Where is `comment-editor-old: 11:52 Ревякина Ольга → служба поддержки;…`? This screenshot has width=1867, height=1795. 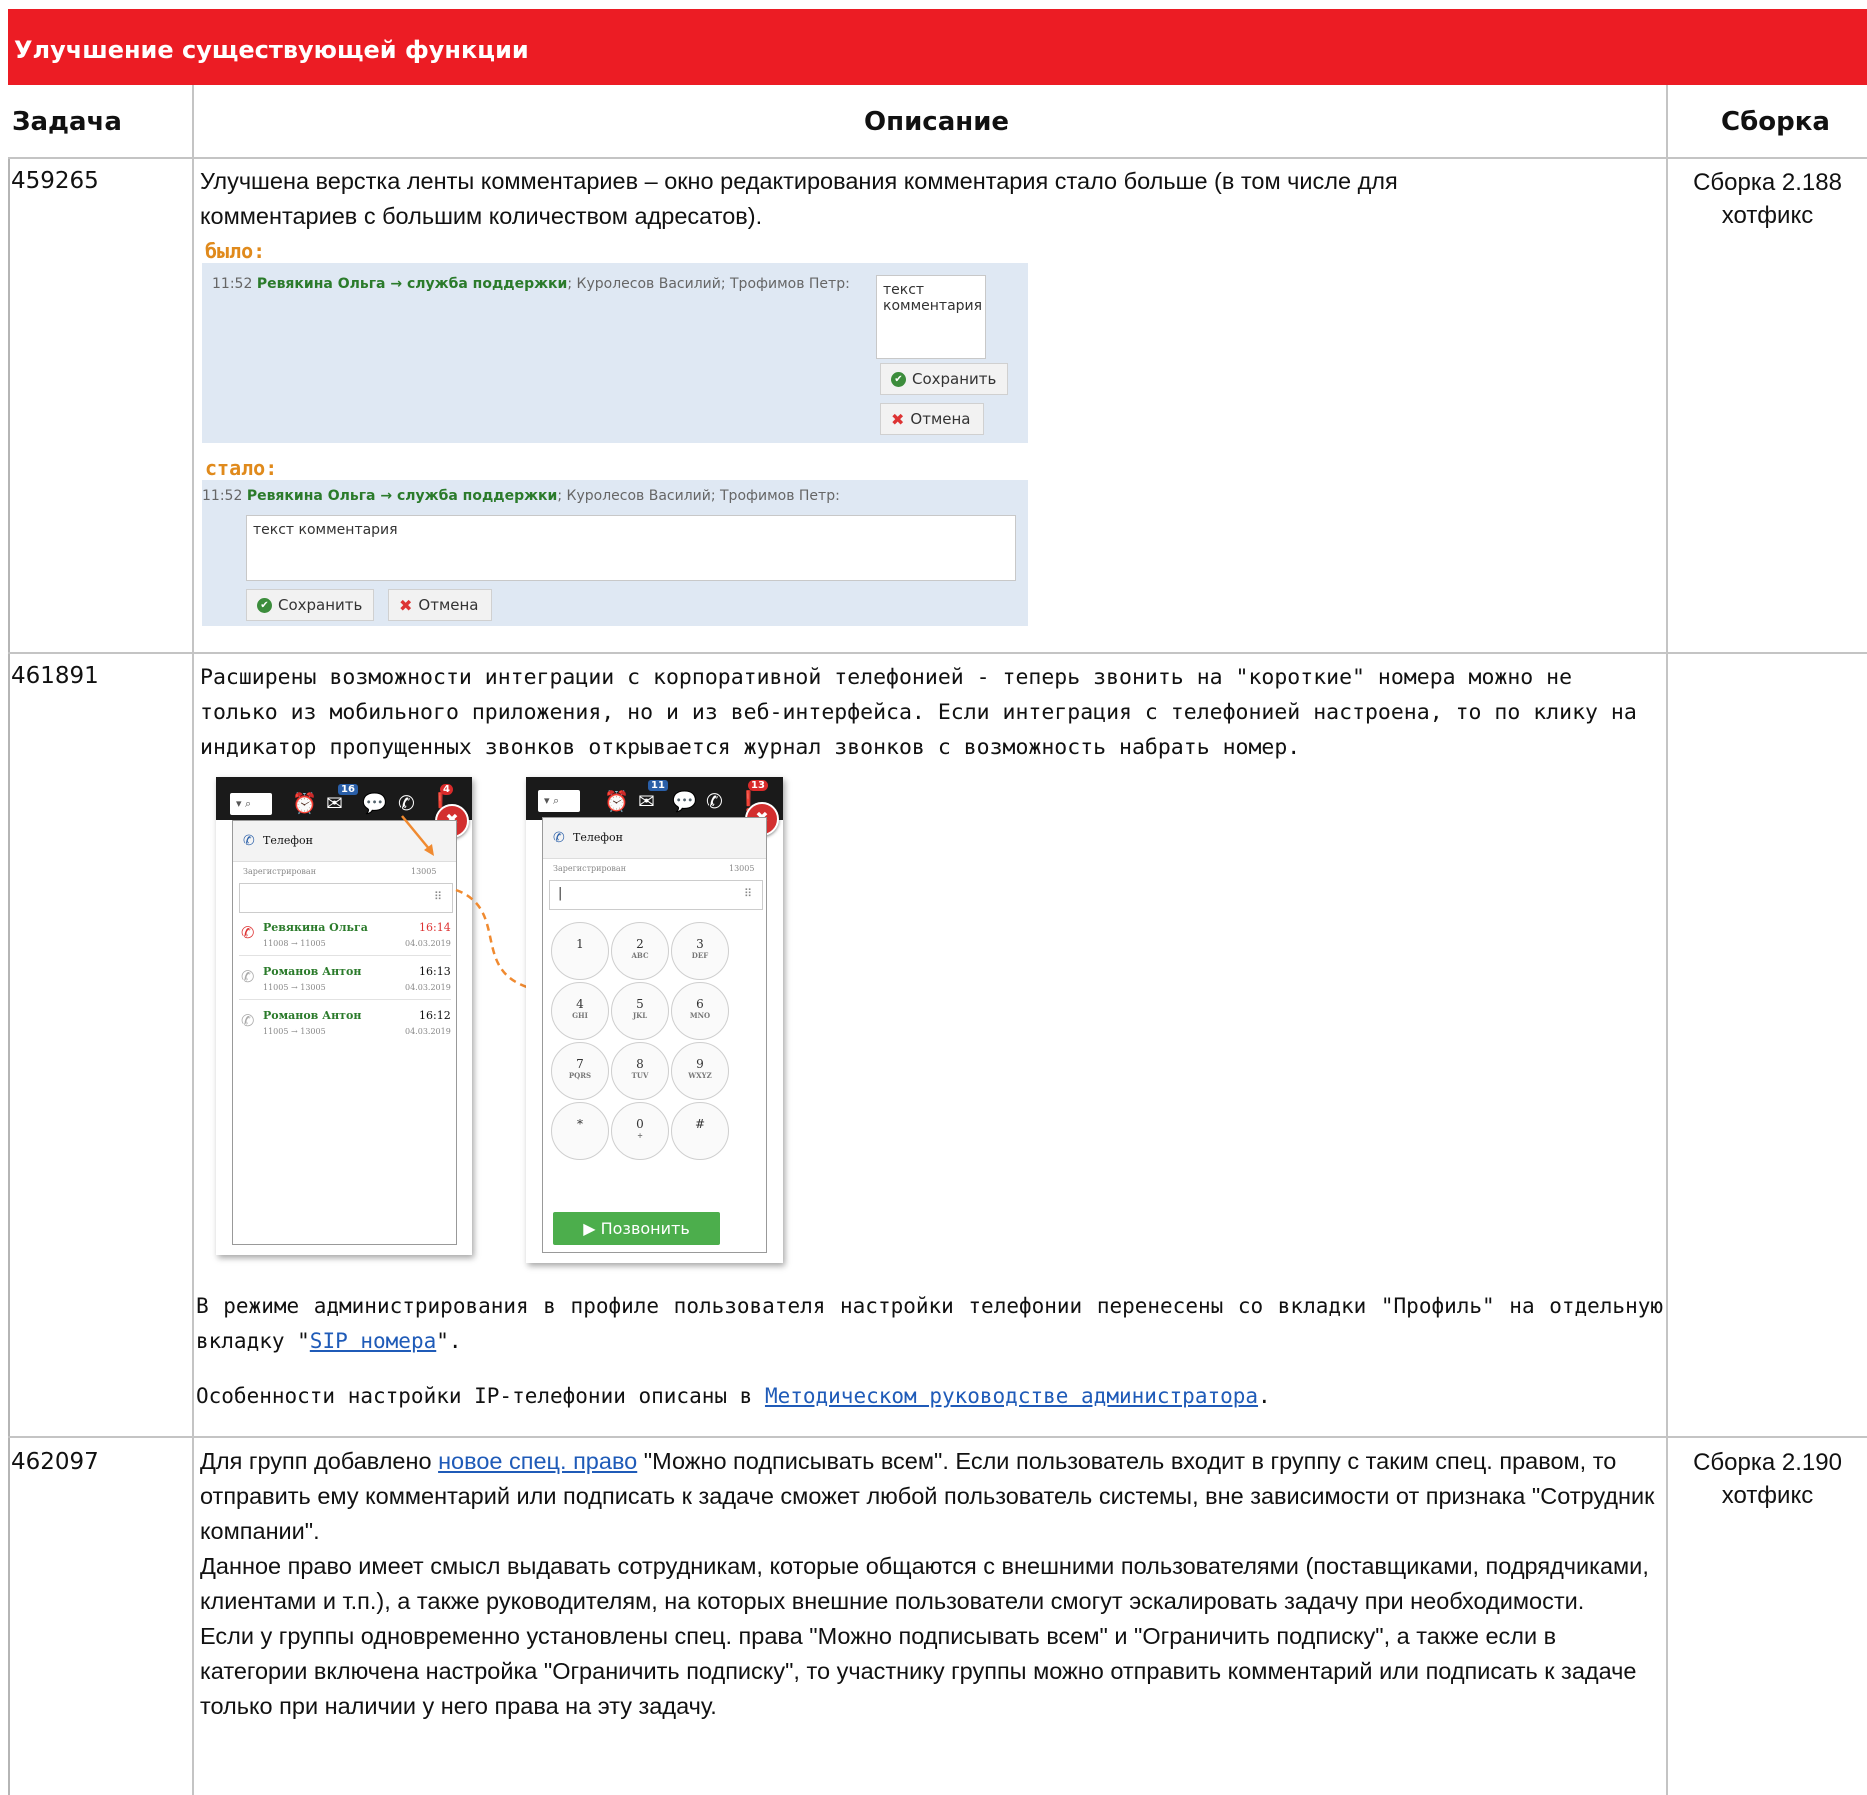
comment-editor-old: 11:52 Ревякина Ольга → служба поддержки;… is located at coordinates (615, 353).